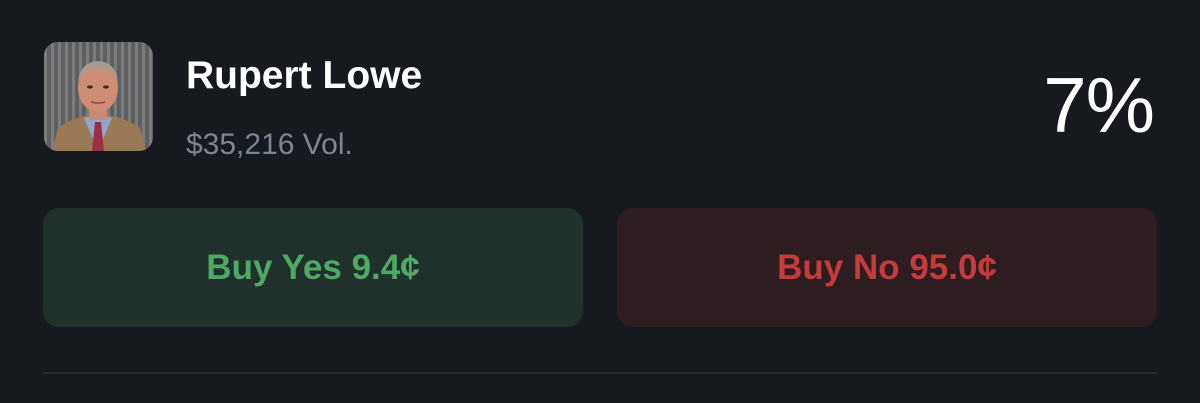 The image size is (1200, 403). I want to click on person-portrait-icon, so click(98, 96).